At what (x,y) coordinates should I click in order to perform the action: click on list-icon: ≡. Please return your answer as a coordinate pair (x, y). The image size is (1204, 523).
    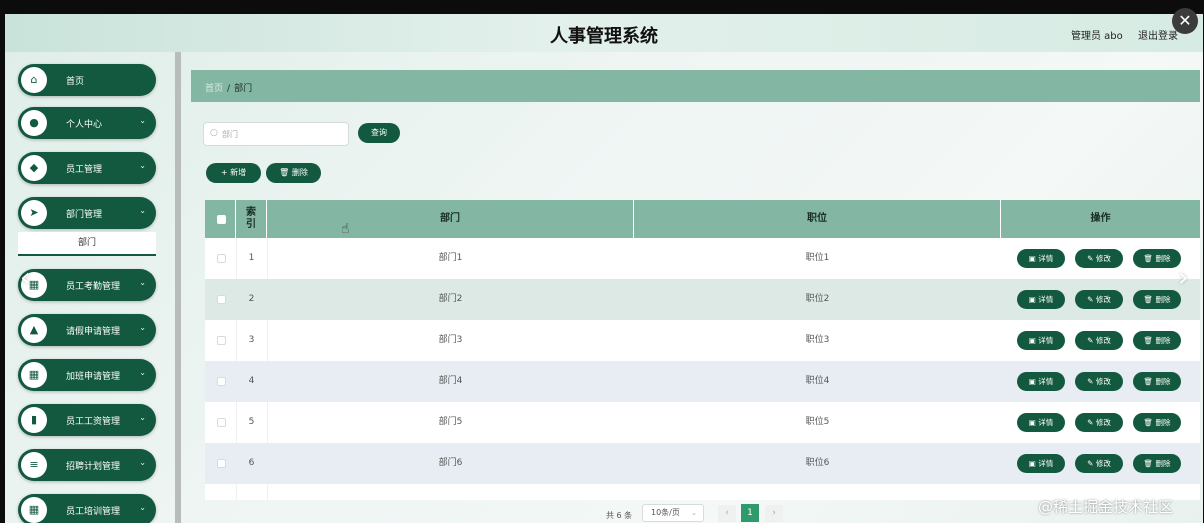
    Looking at the image, I should click on (34, 465).